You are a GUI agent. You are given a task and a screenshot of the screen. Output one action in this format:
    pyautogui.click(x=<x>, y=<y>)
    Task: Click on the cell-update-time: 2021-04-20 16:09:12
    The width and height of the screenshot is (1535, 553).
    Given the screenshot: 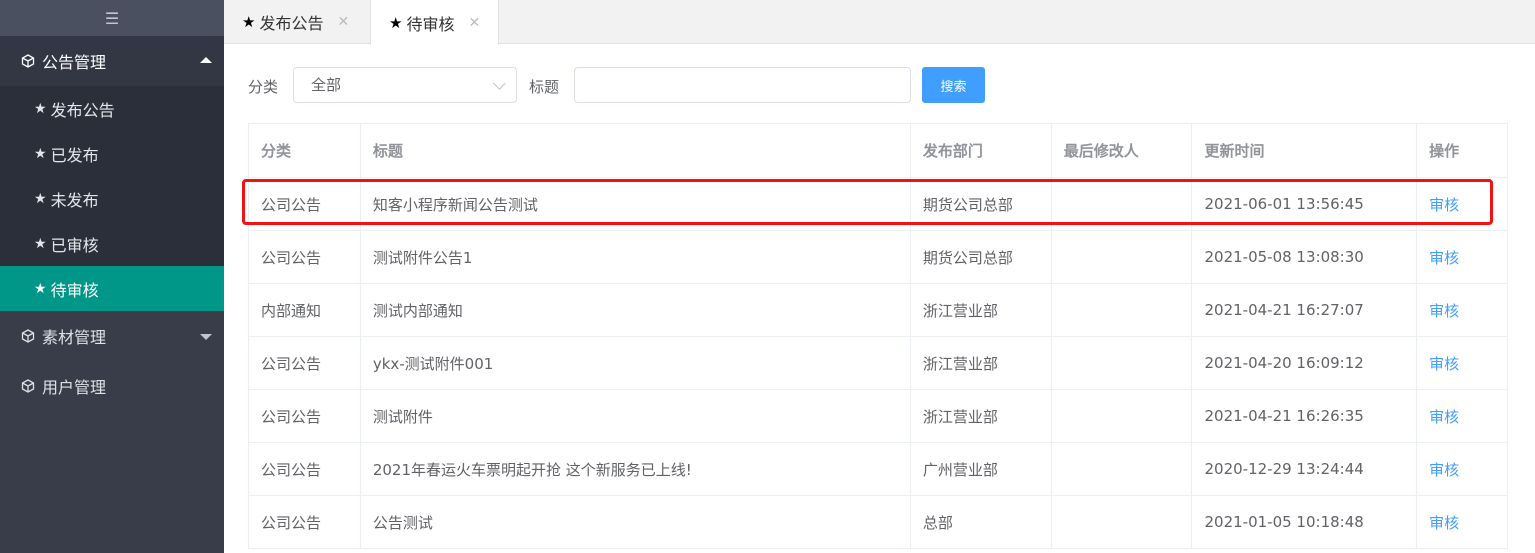 What is the action you would take?
    pyautogui.click(x=1305, y=363)
    